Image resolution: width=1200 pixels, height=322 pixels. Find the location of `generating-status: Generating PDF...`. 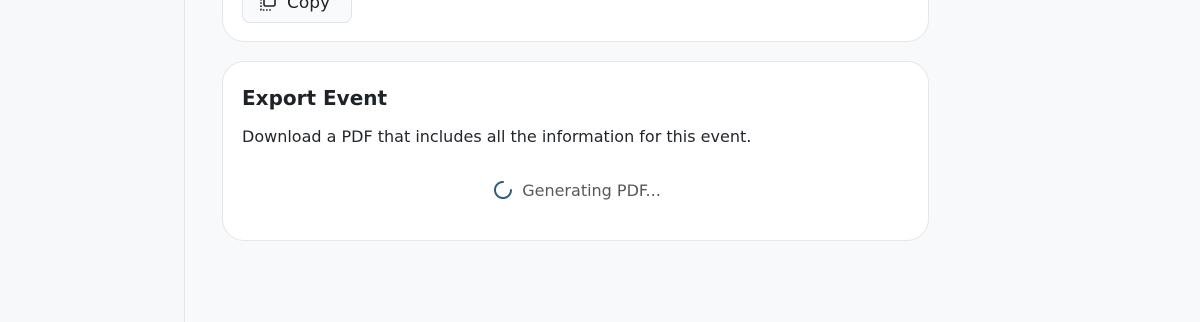

generating-status: Generating PDF... is located at coordinates (576, 190).